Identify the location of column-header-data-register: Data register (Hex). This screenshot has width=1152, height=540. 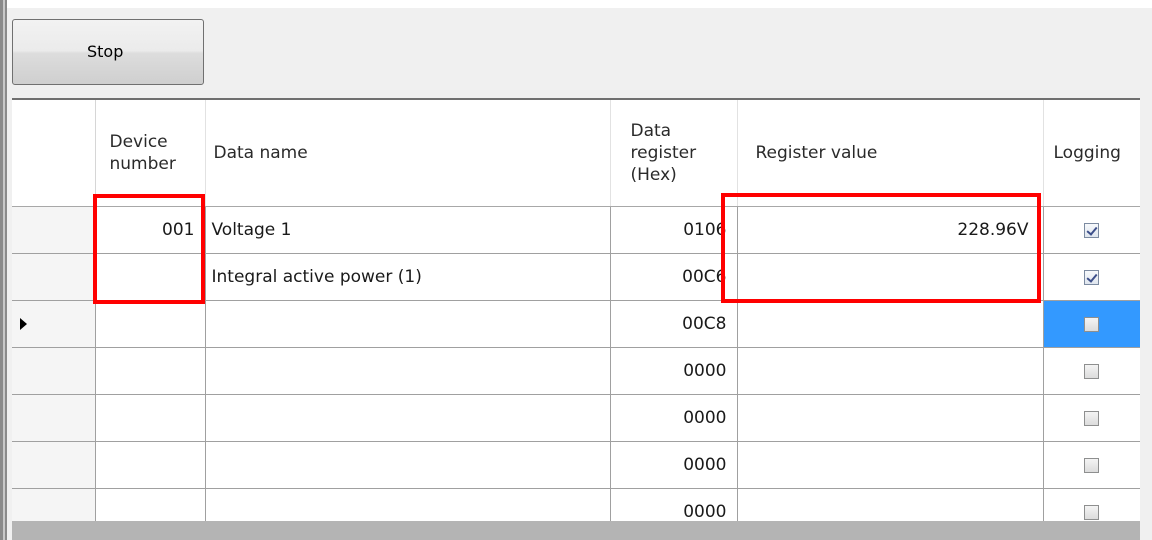
(674, 153).